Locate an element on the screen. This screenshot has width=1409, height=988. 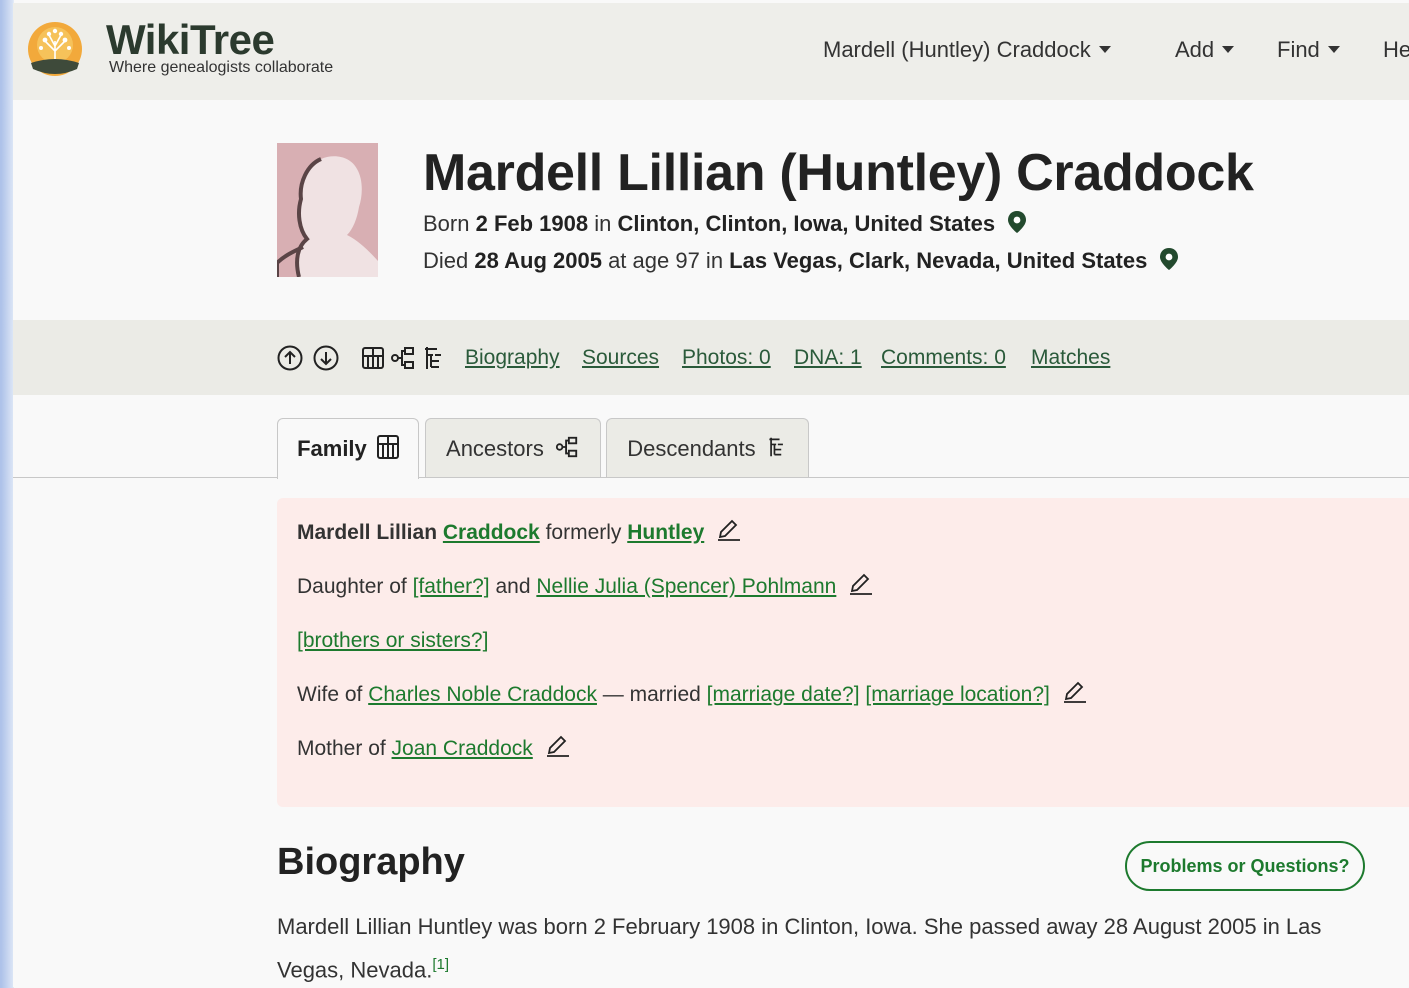
marriage-date-link: [marriage date?] is located at coordinates (783, 694).